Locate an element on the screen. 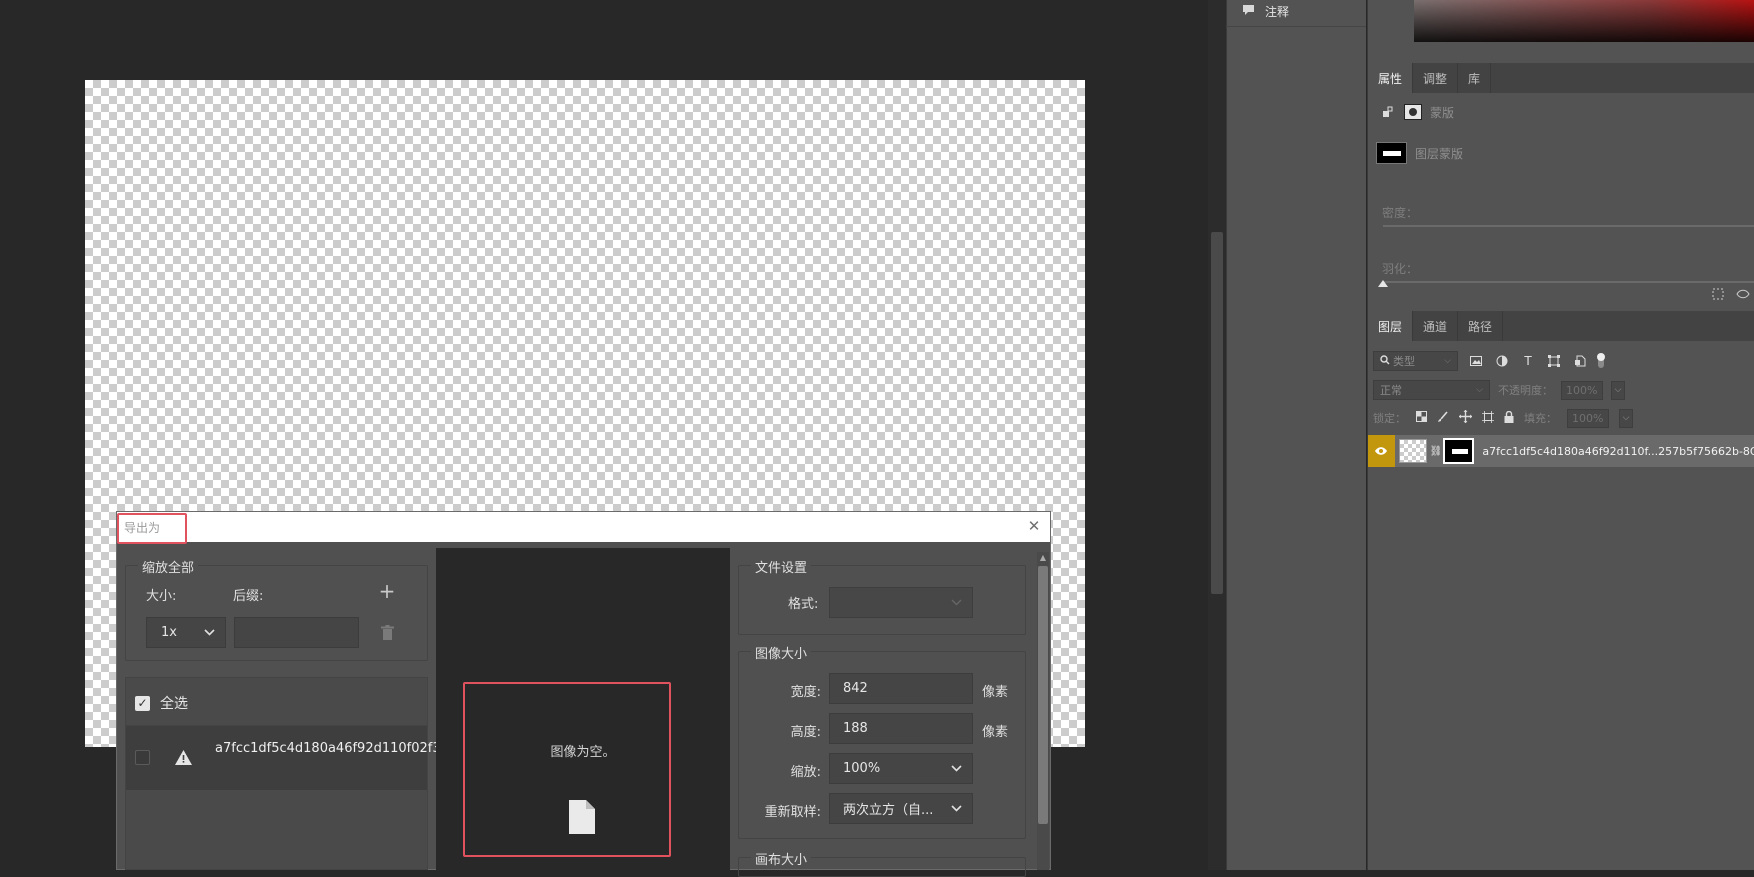  mask-label: 蒙版 is located at coordinates (1442, 112).